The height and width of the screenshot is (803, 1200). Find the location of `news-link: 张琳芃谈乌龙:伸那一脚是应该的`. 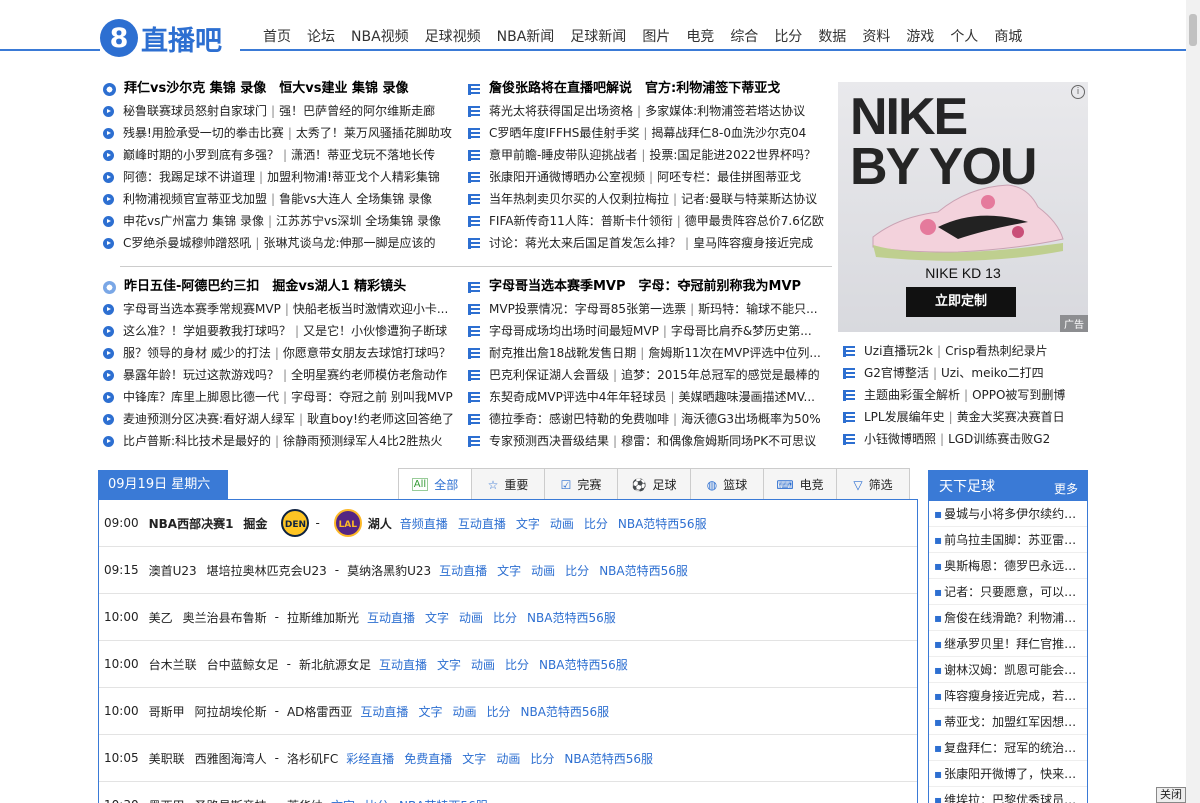

news-link: 张琳芃谈乌龙:伸那一脚是应该的 is located at coordinates (349, 243).